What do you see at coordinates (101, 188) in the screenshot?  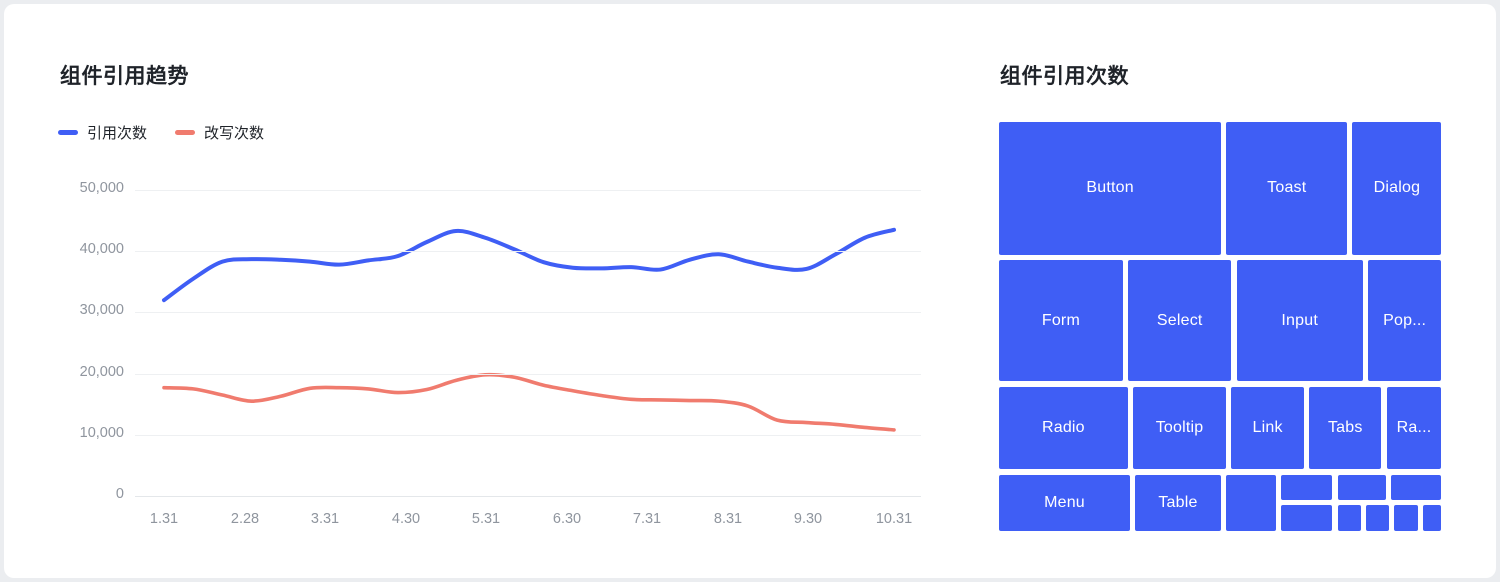 I see `y-axis-tick-label: 50,000` at bounding box center [101, 188].